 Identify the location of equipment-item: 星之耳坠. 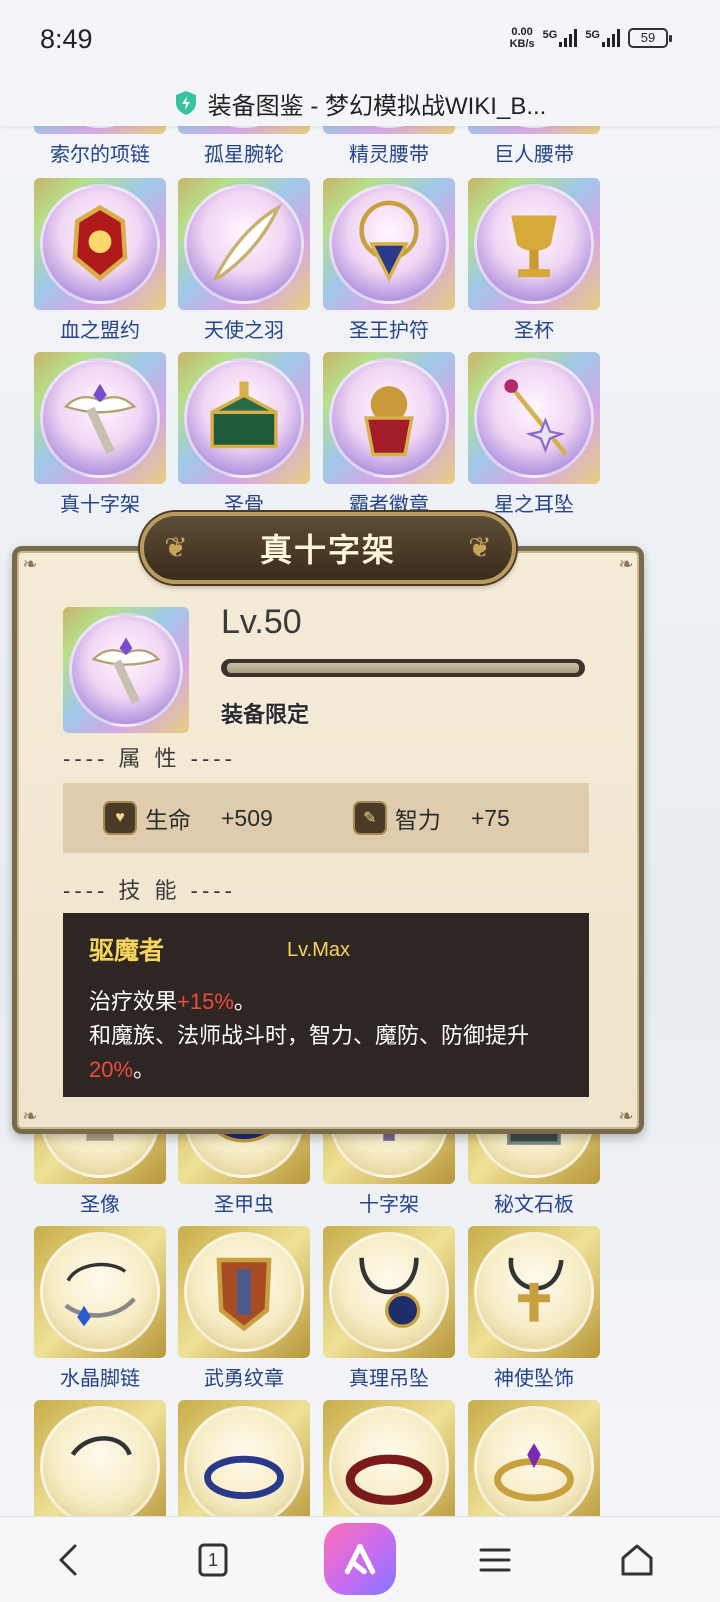
(536, 434).